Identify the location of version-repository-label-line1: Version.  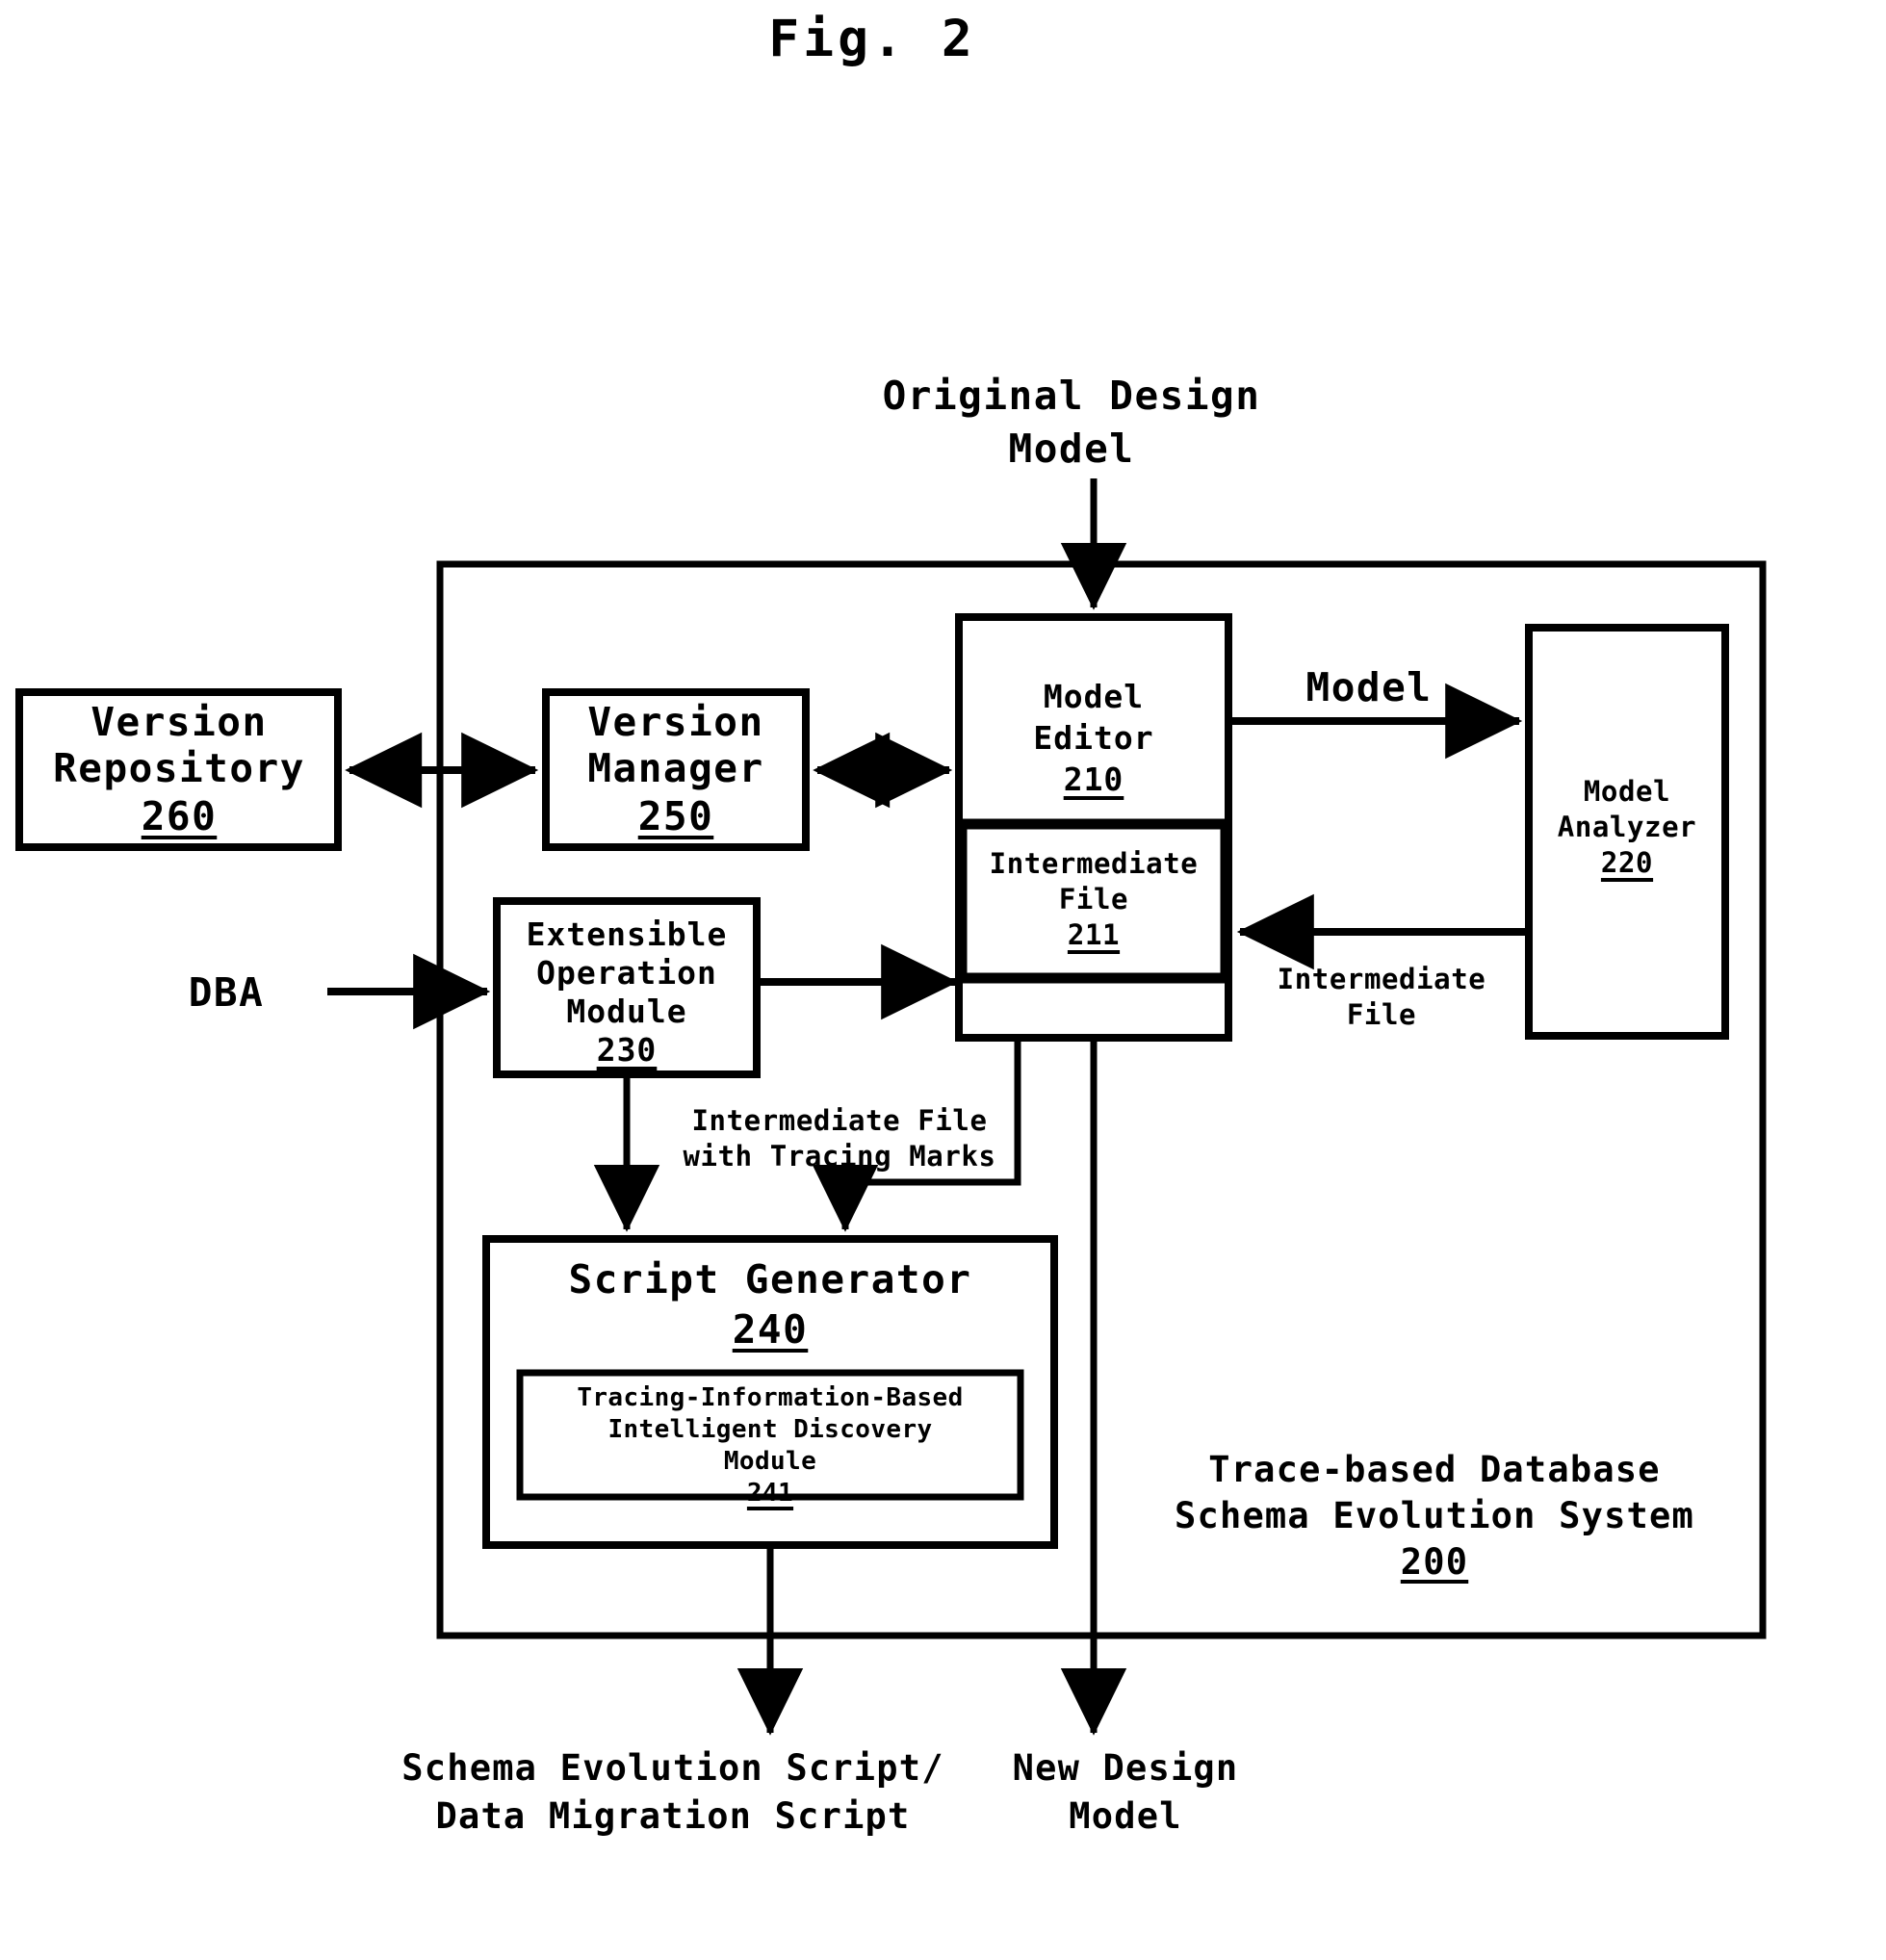
(179, 722).